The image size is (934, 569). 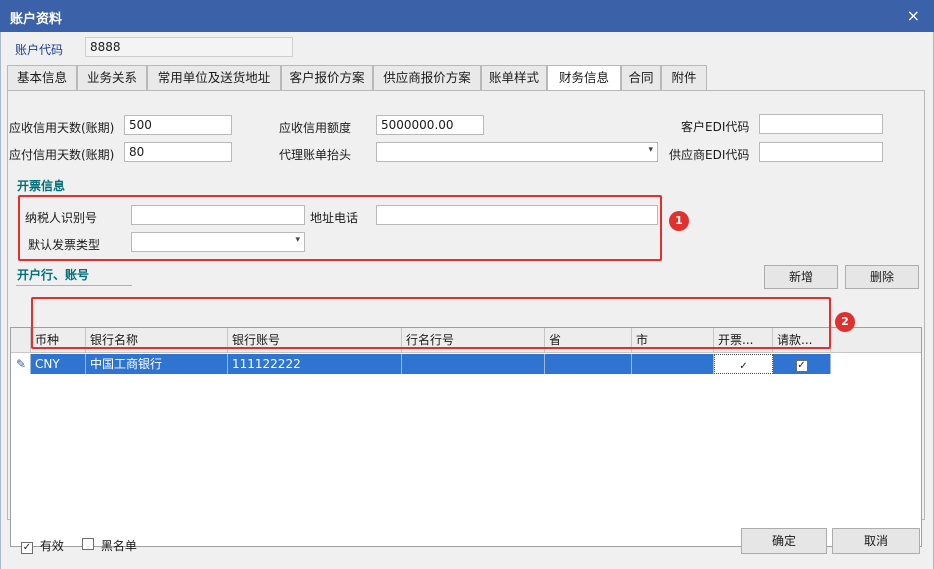 I want to click on bank-highlight-box, so click(x=431, y=323).